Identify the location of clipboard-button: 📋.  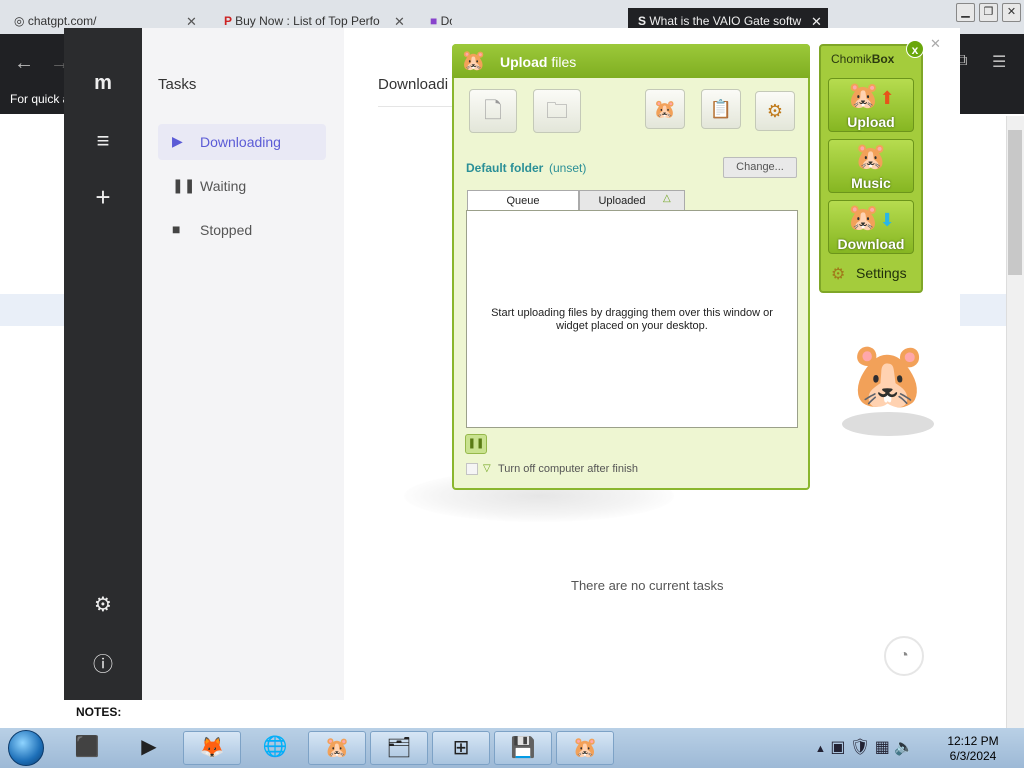
(721, 109).